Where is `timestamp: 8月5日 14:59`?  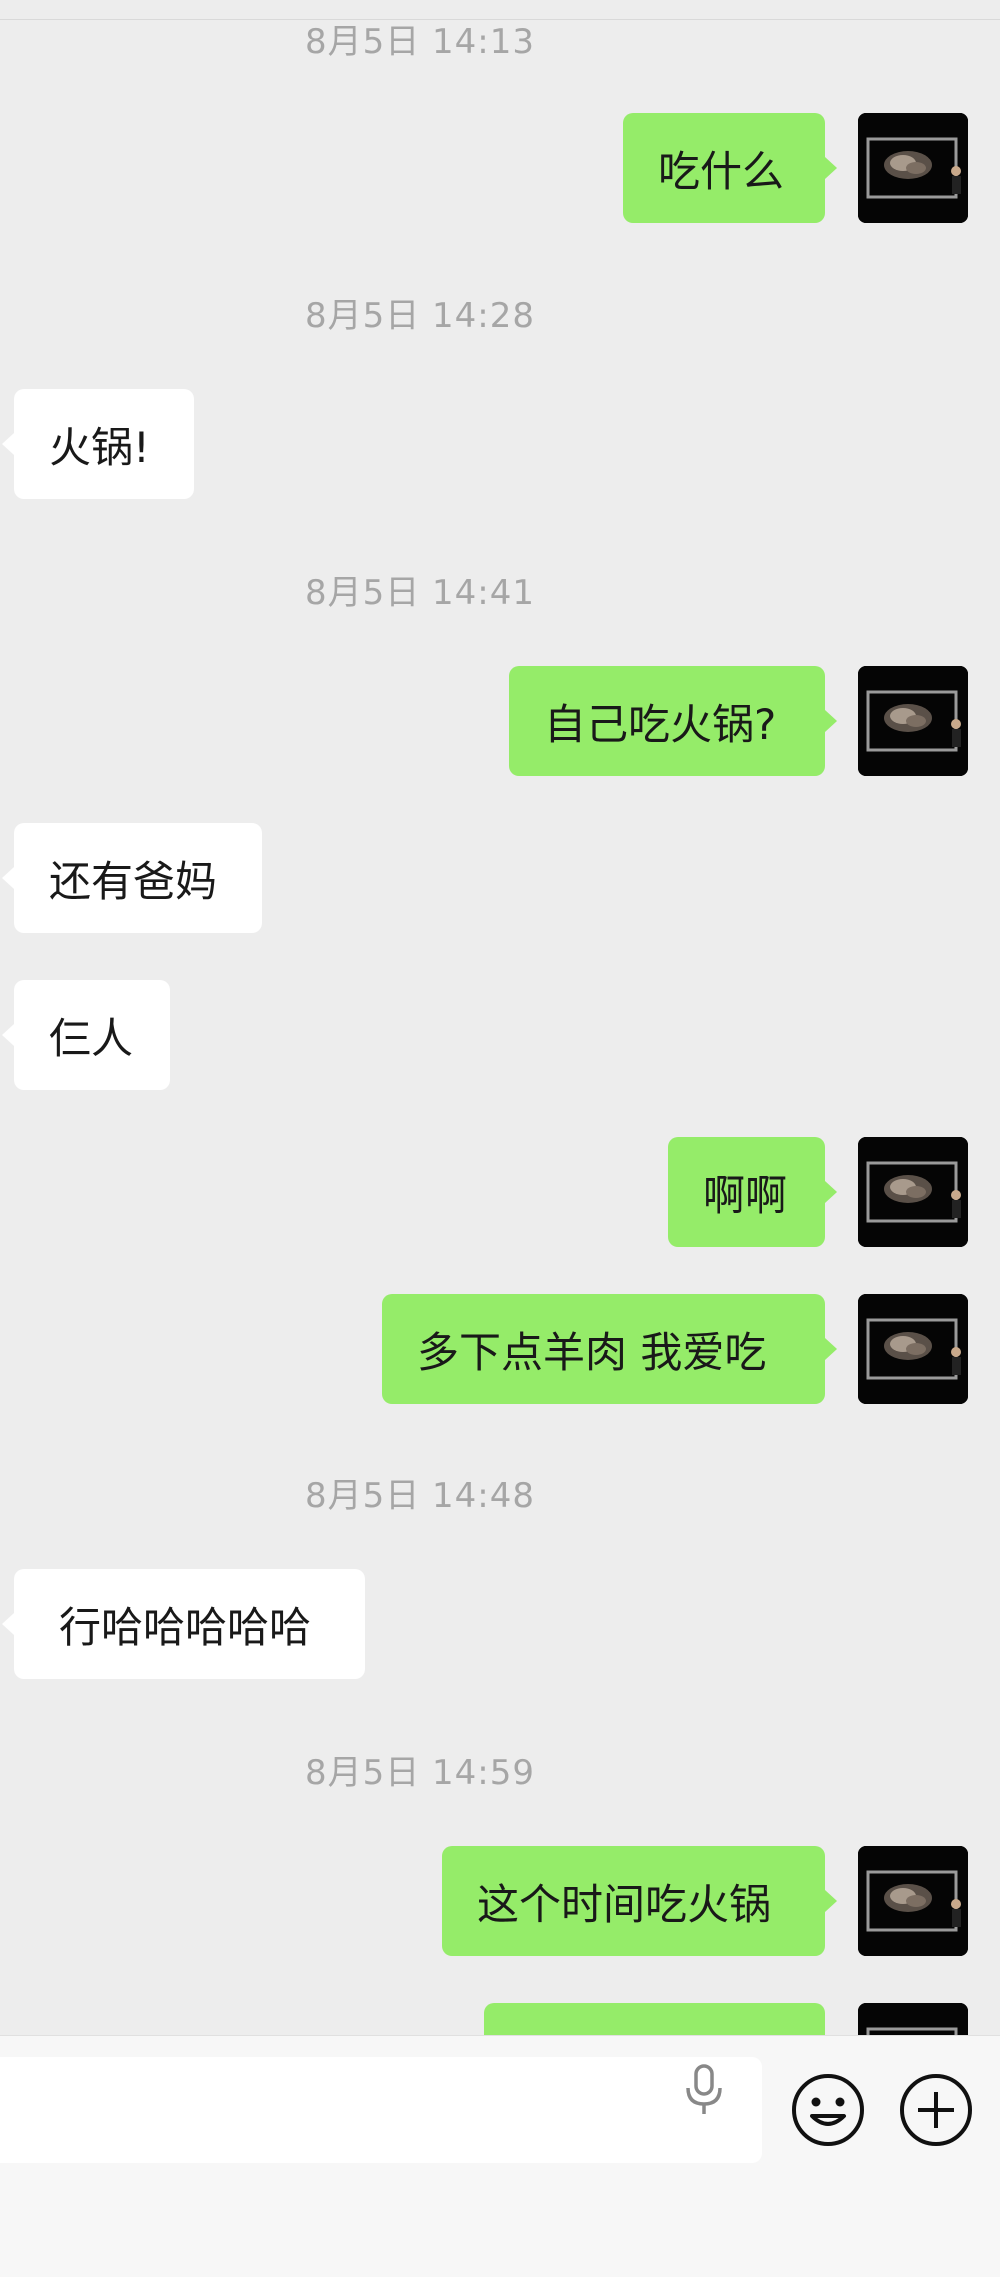
timestamp: 8月5日 14:59 is located at coordinates (420, 1773).